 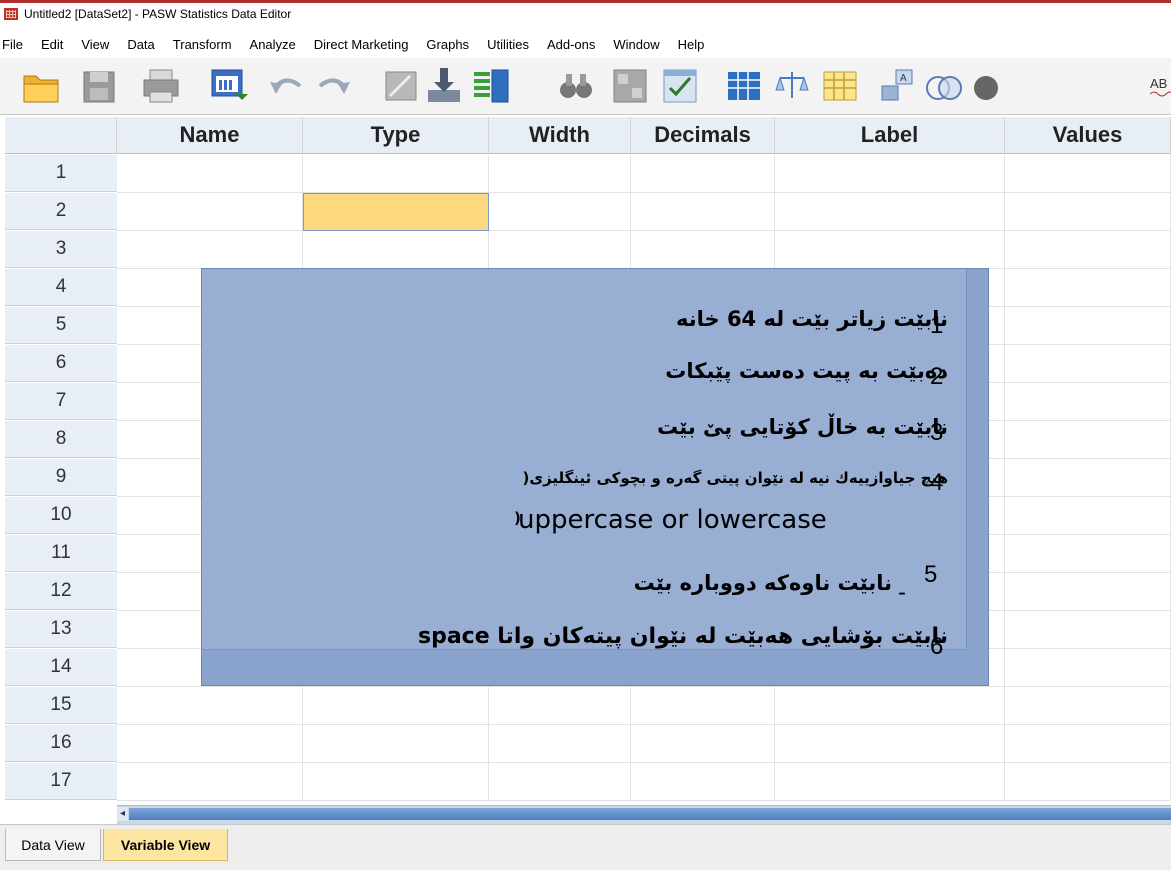 What do you see at coordinates (1088, 135) in the screenshot?
I see `column-header-values: Values` at bounding box center [1088, 135].